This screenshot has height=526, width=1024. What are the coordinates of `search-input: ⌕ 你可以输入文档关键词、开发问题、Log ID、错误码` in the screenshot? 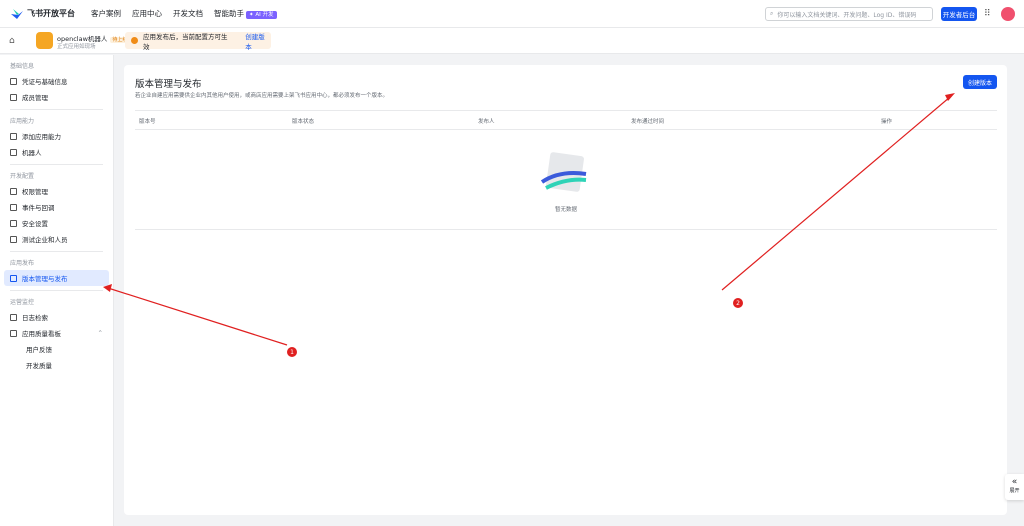 It's located at (849, 14).